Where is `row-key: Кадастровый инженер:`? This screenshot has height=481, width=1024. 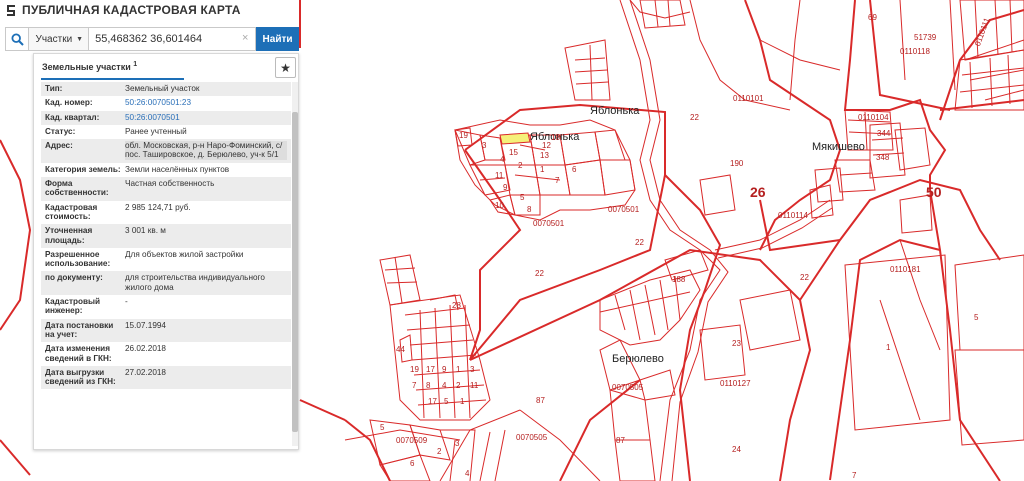
row-key: Кадастровый инженер: is located at coordinates (73, 306).